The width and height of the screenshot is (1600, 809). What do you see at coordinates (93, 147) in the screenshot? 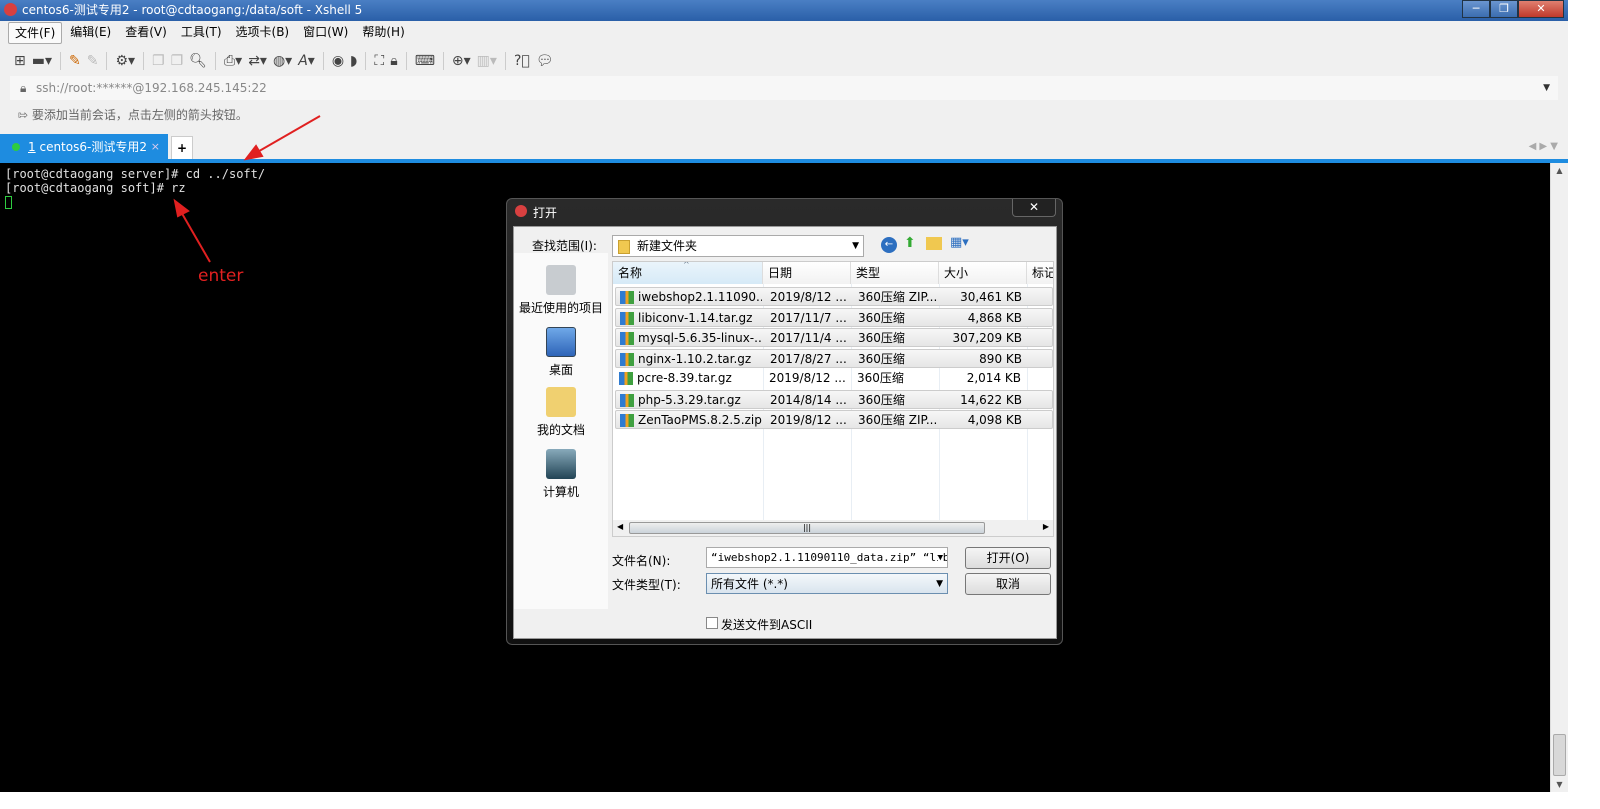
I see `tab-label: centos6-测试专用2` at bounding box center [93, 147].